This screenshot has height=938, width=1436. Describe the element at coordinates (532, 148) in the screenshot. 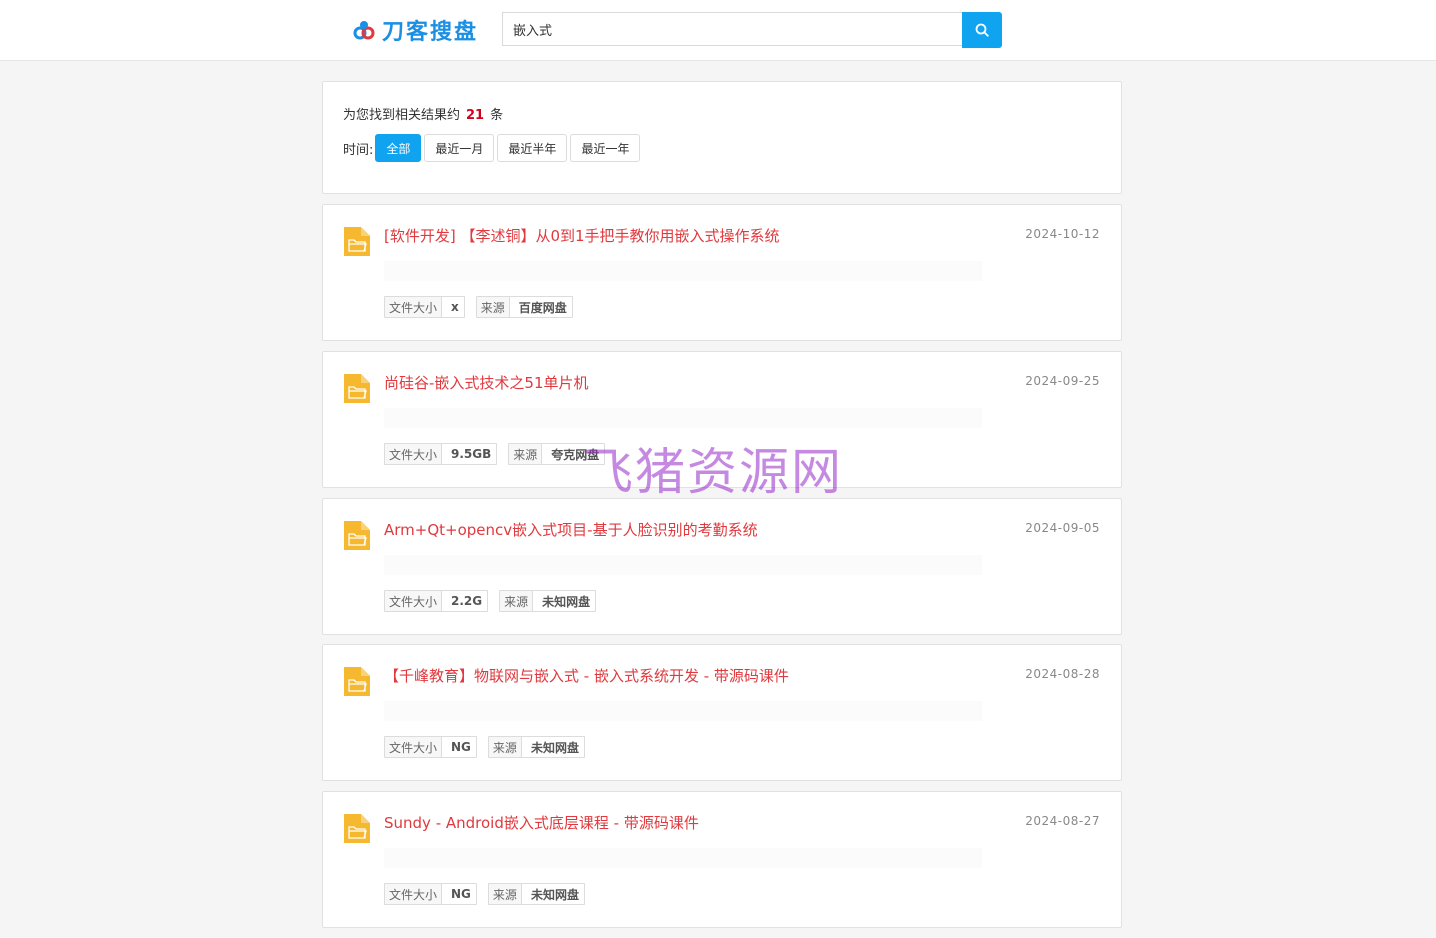

I see `filter-last-half-year-button: 最近半年` at that location.